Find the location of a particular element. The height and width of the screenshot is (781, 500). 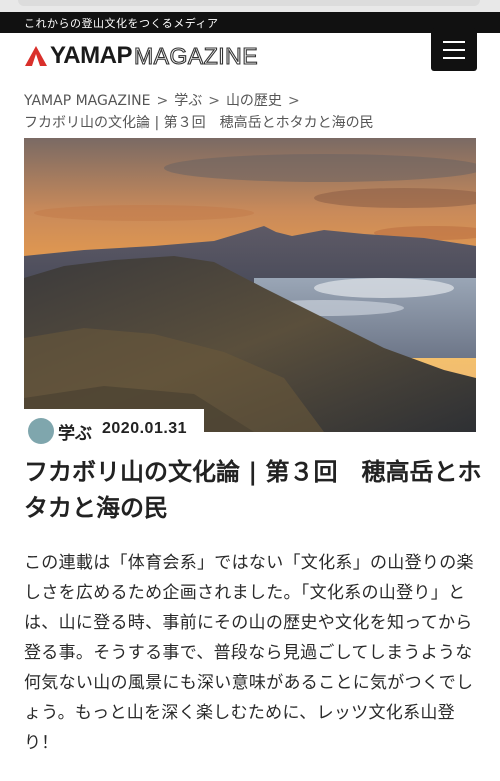

site-logo: YAMAP MAGAZINE is located at coordinates (141, 56).